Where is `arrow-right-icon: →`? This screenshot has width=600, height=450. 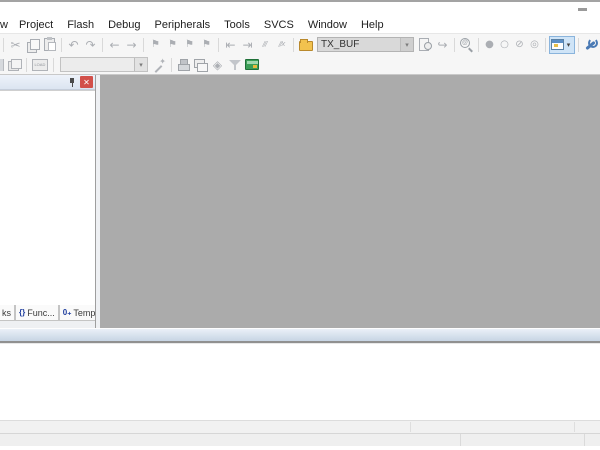 arrow-right-icon: → is located at coordinates (131, 44).